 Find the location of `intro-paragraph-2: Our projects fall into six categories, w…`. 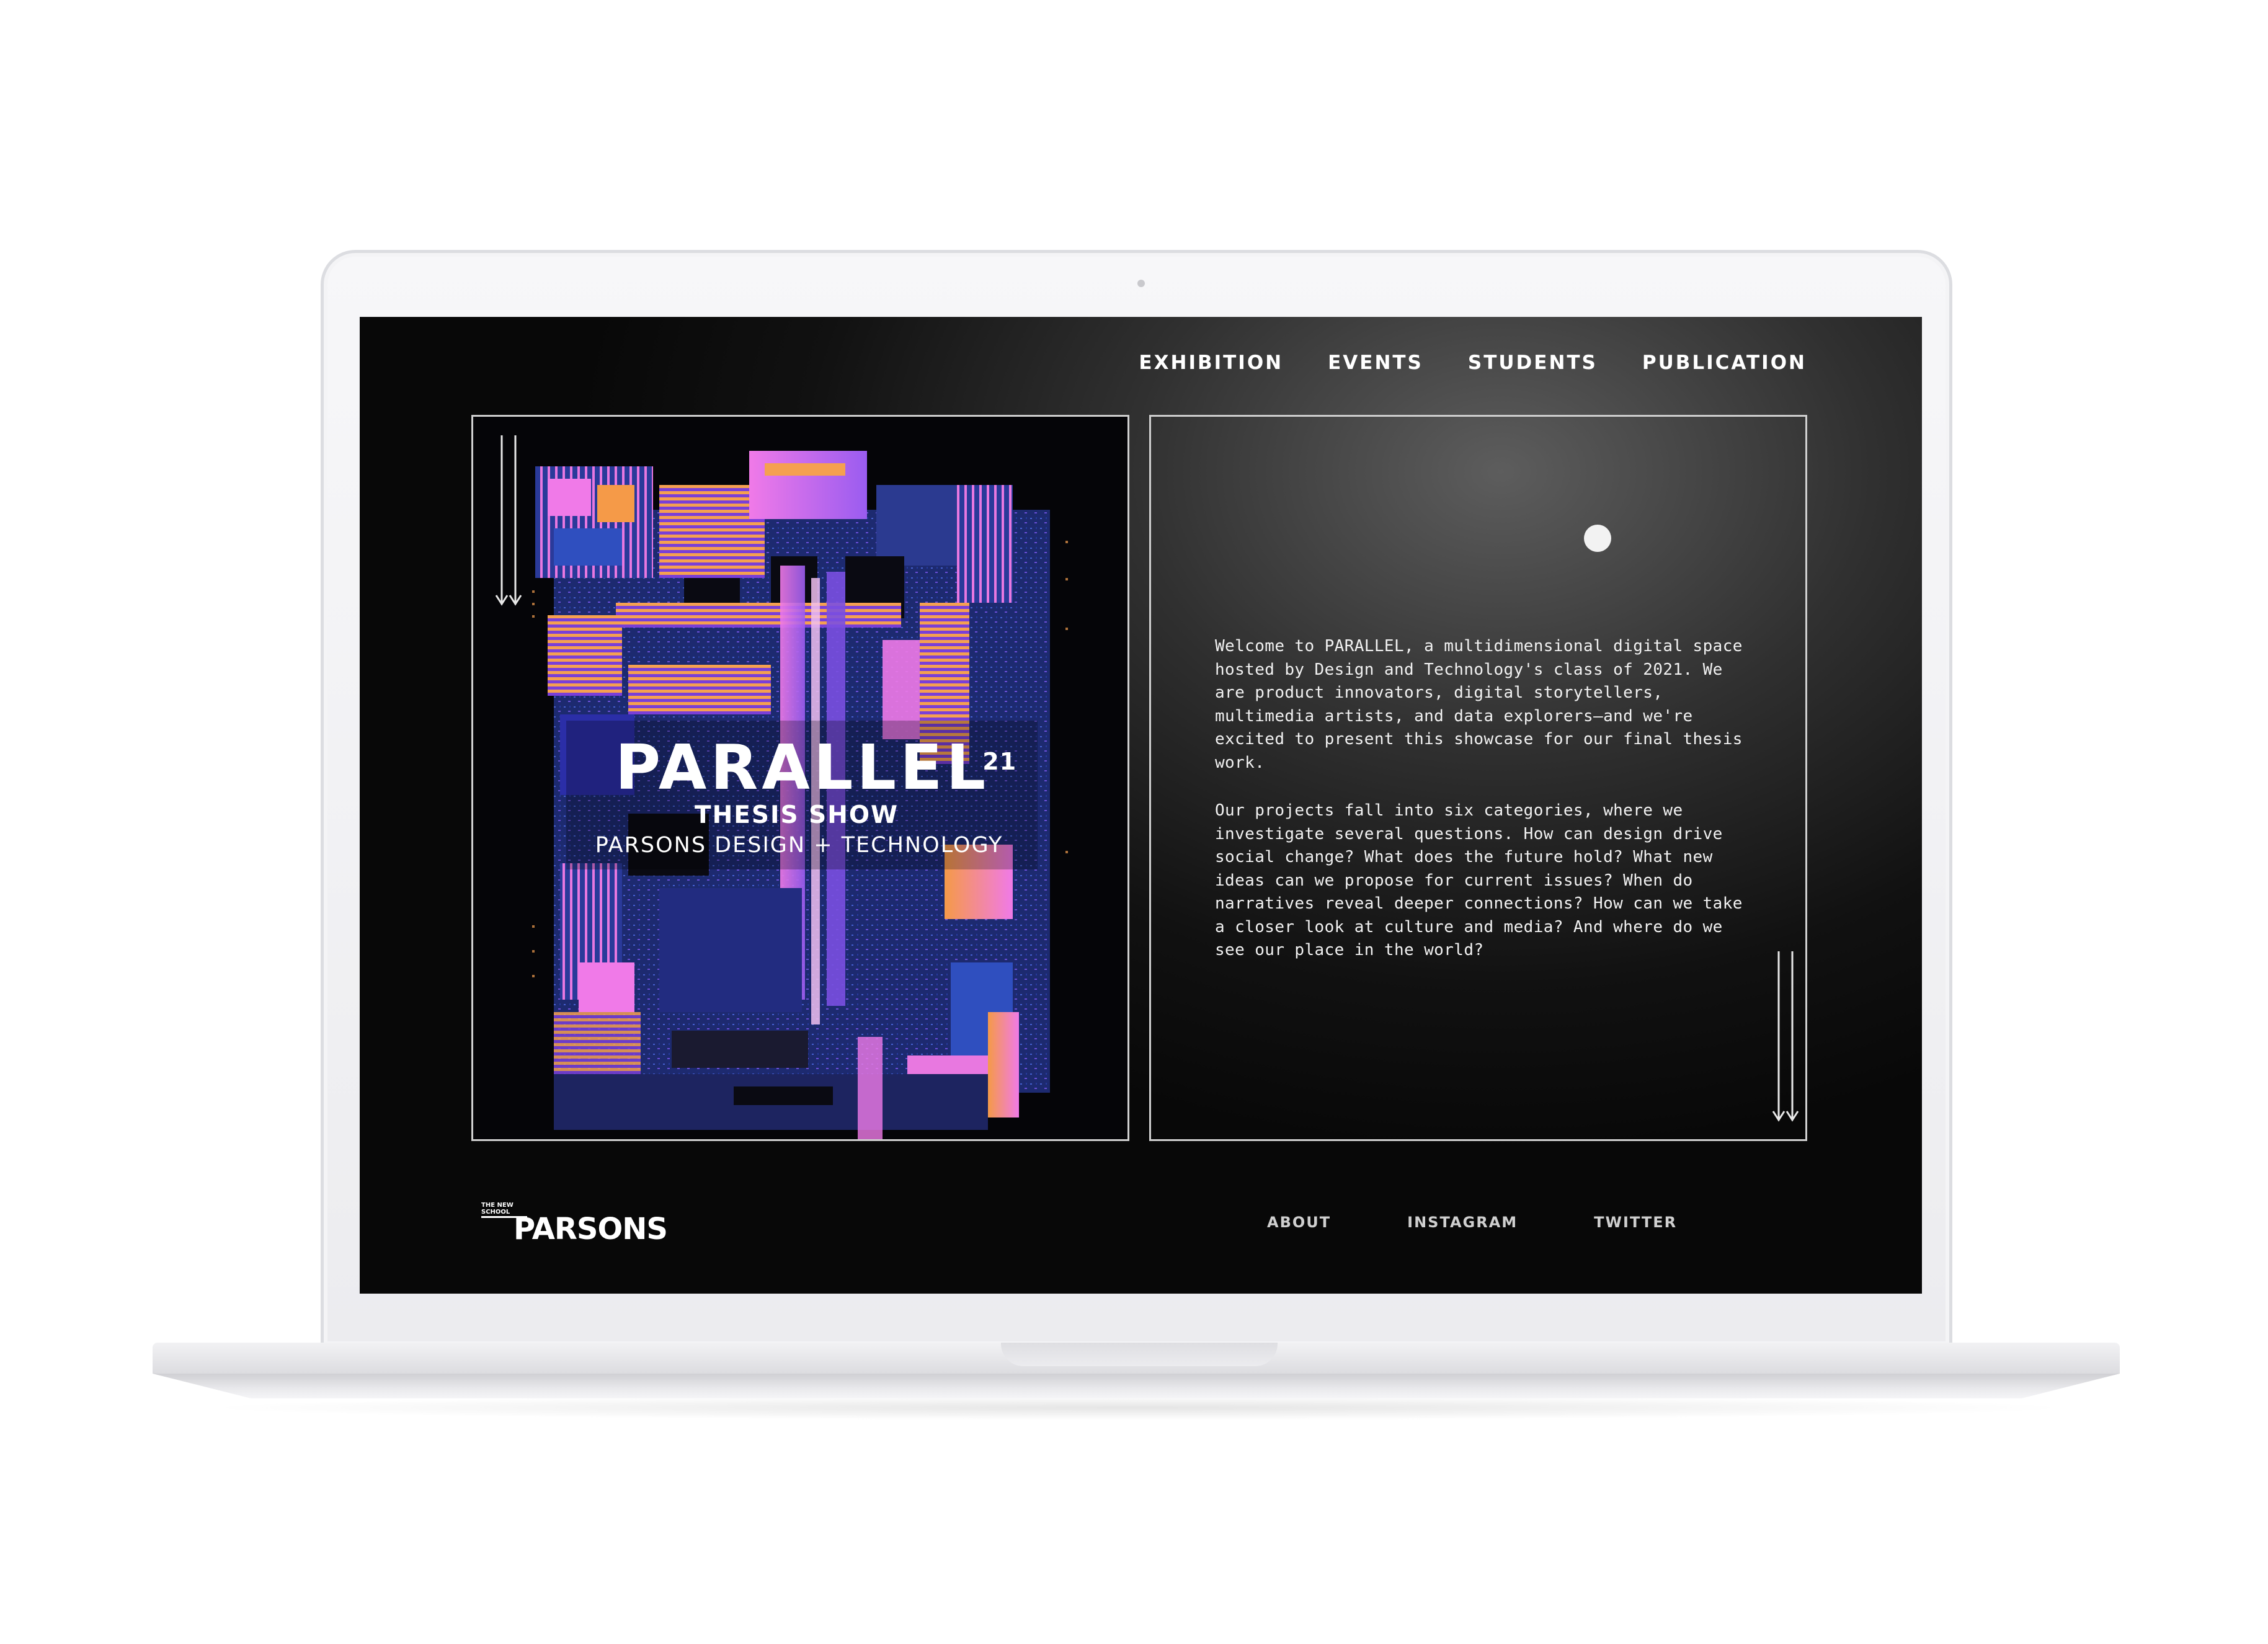

intro-paragraph-2: Our projects fall into six categories, w… is located at coordinates (1479, 880).